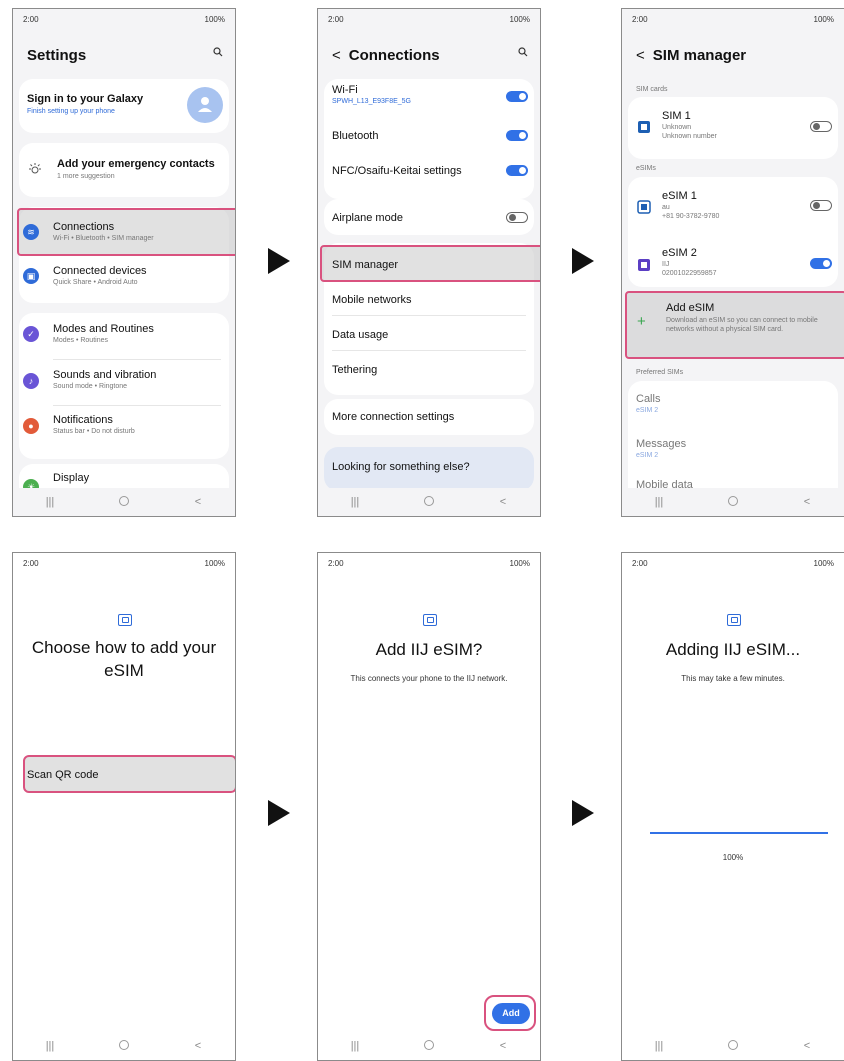 This screenshot has width=844, height=1061. What do you see at coordinates (131, 775) in the screenshot?
I see `scan-qr-code-option: Scan QR code` at bounding box center [131, 775].